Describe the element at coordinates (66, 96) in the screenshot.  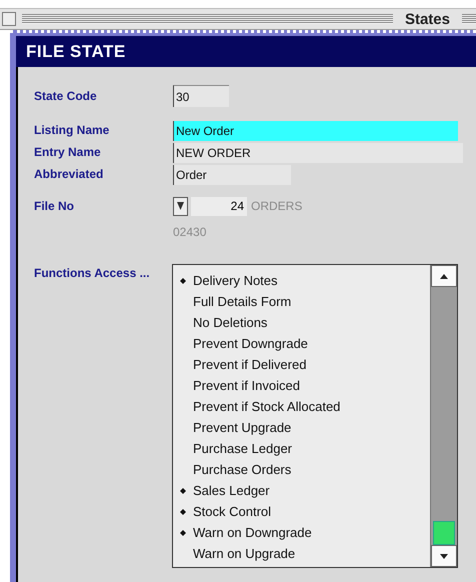
I see `field-label: State Code` at that location.